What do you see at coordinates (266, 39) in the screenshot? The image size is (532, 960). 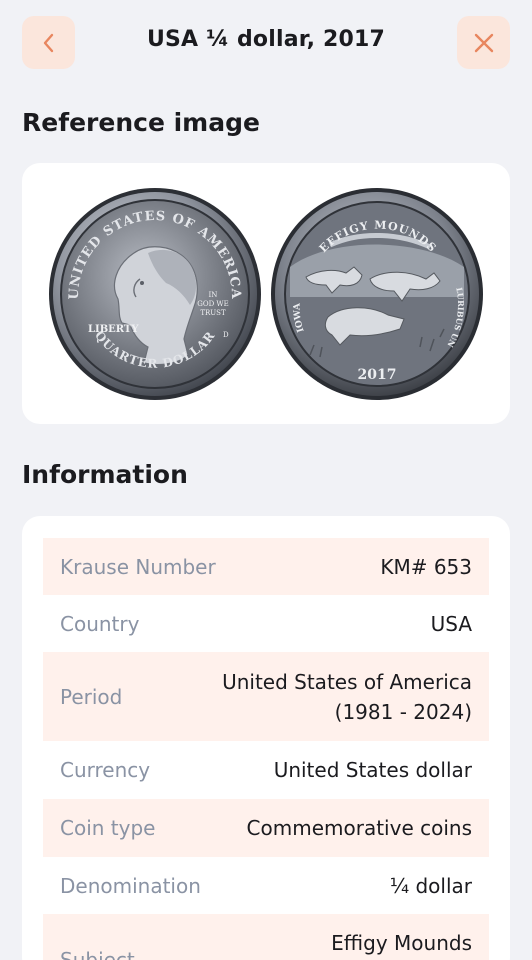 I see `page-title: USA ¼ dollar, 2017` at bounding box center [266, 39].